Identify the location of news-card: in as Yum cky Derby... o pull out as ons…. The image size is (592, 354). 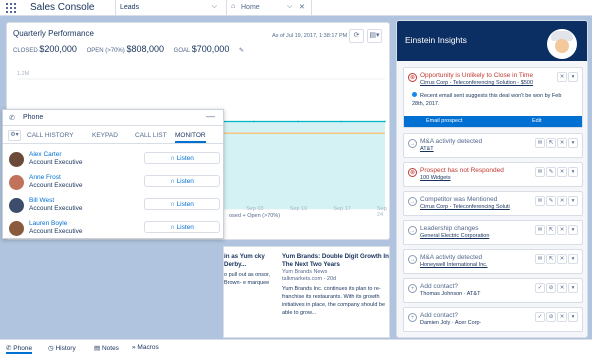
(306, 292).